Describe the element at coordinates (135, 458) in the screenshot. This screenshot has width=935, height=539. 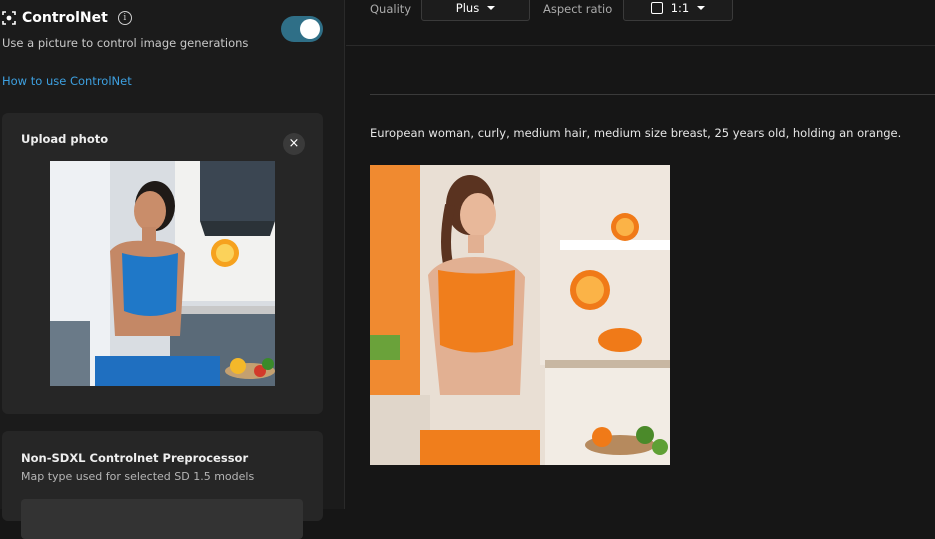
I see `preprocessor-title: Non-SDXL Controlnet Preprocessor` at that location.